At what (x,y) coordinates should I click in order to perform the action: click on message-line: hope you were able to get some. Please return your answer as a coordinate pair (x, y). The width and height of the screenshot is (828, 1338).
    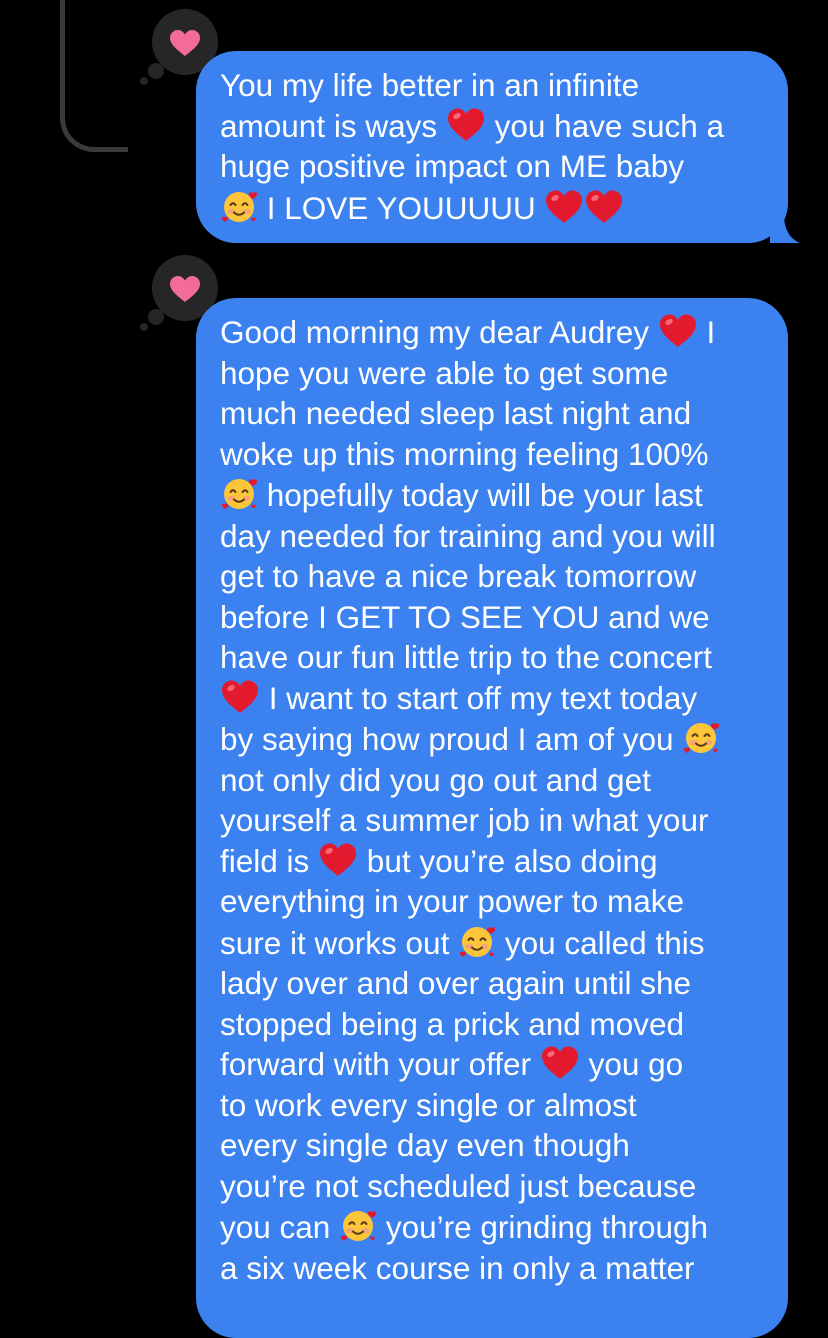
    Looking at the image, I should click on (493, 373).